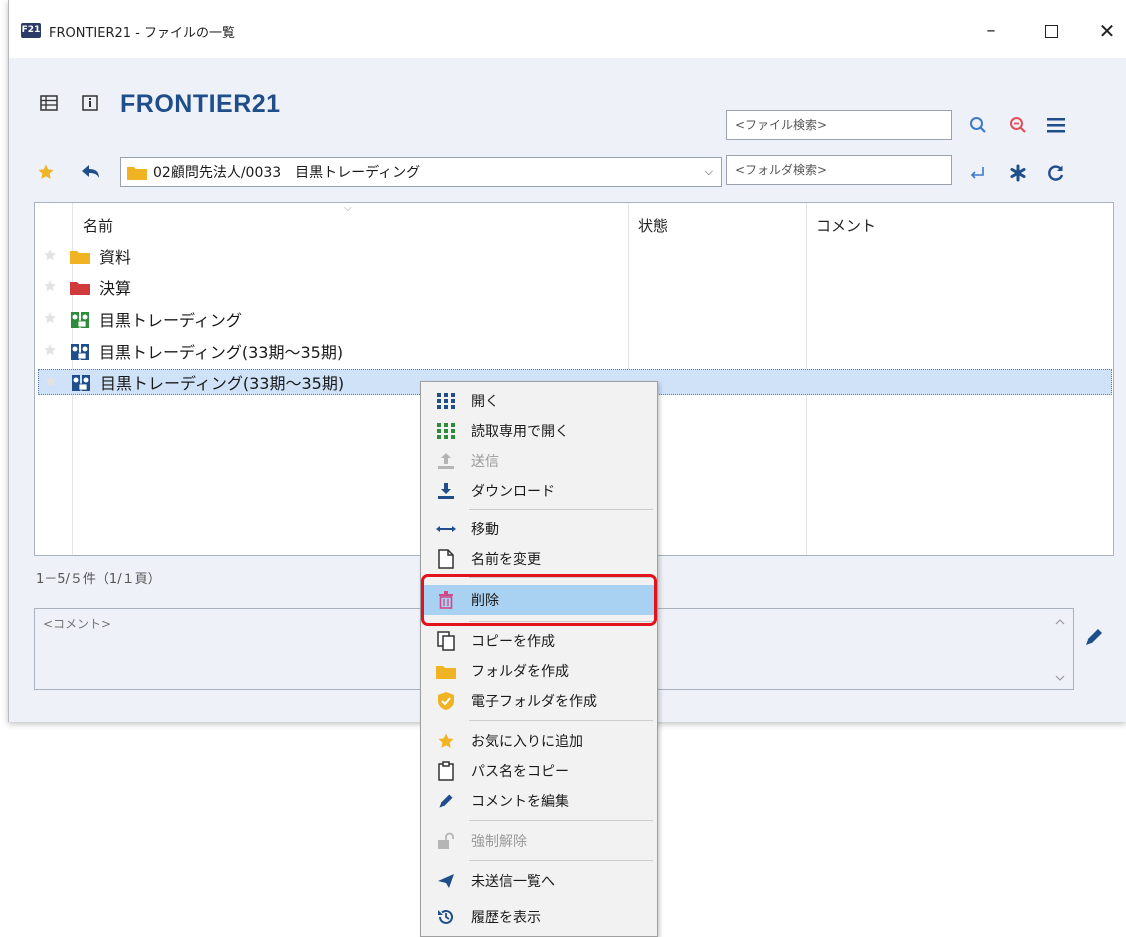 The width and height of the screenshot is (1126, 937). What do you see at coordinates (115, 288) in the screenshot?
I see `file-name: 決算` at bounding box center [115, 288].